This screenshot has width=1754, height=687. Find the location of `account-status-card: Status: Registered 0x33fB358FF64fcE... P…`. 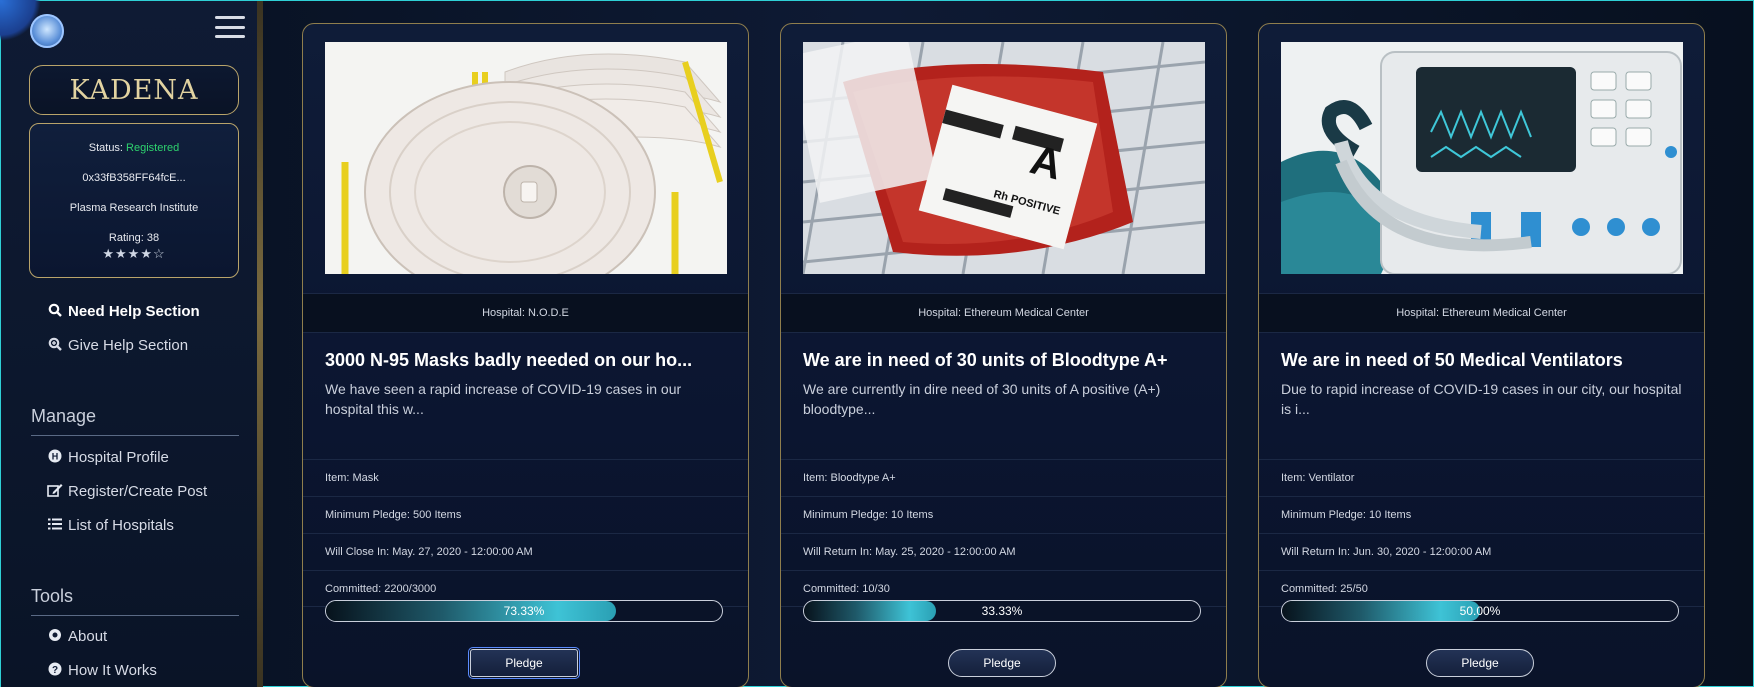

account-status-card: Status: Registered 0x33fB358FF64fcE... P… is located at coordinates (134, 200).